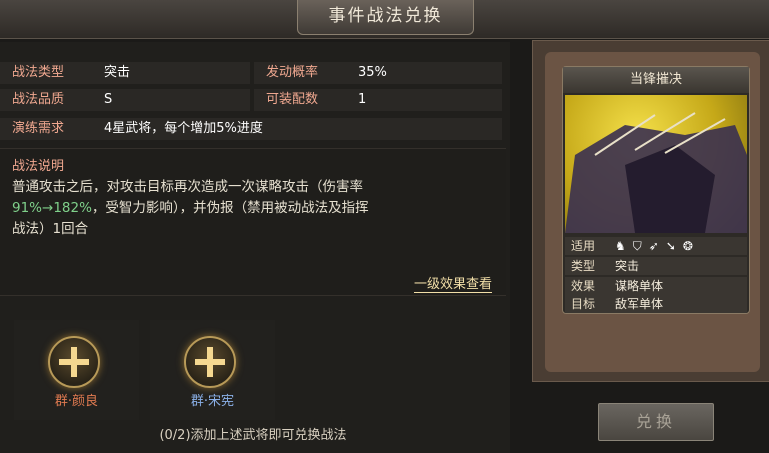 The height and width of the screenshot is (453, 769). What do you see at coordinates (583, 304) in the screenshot?
I see `card-target-label: 目标` at bounding box center [583, 304].